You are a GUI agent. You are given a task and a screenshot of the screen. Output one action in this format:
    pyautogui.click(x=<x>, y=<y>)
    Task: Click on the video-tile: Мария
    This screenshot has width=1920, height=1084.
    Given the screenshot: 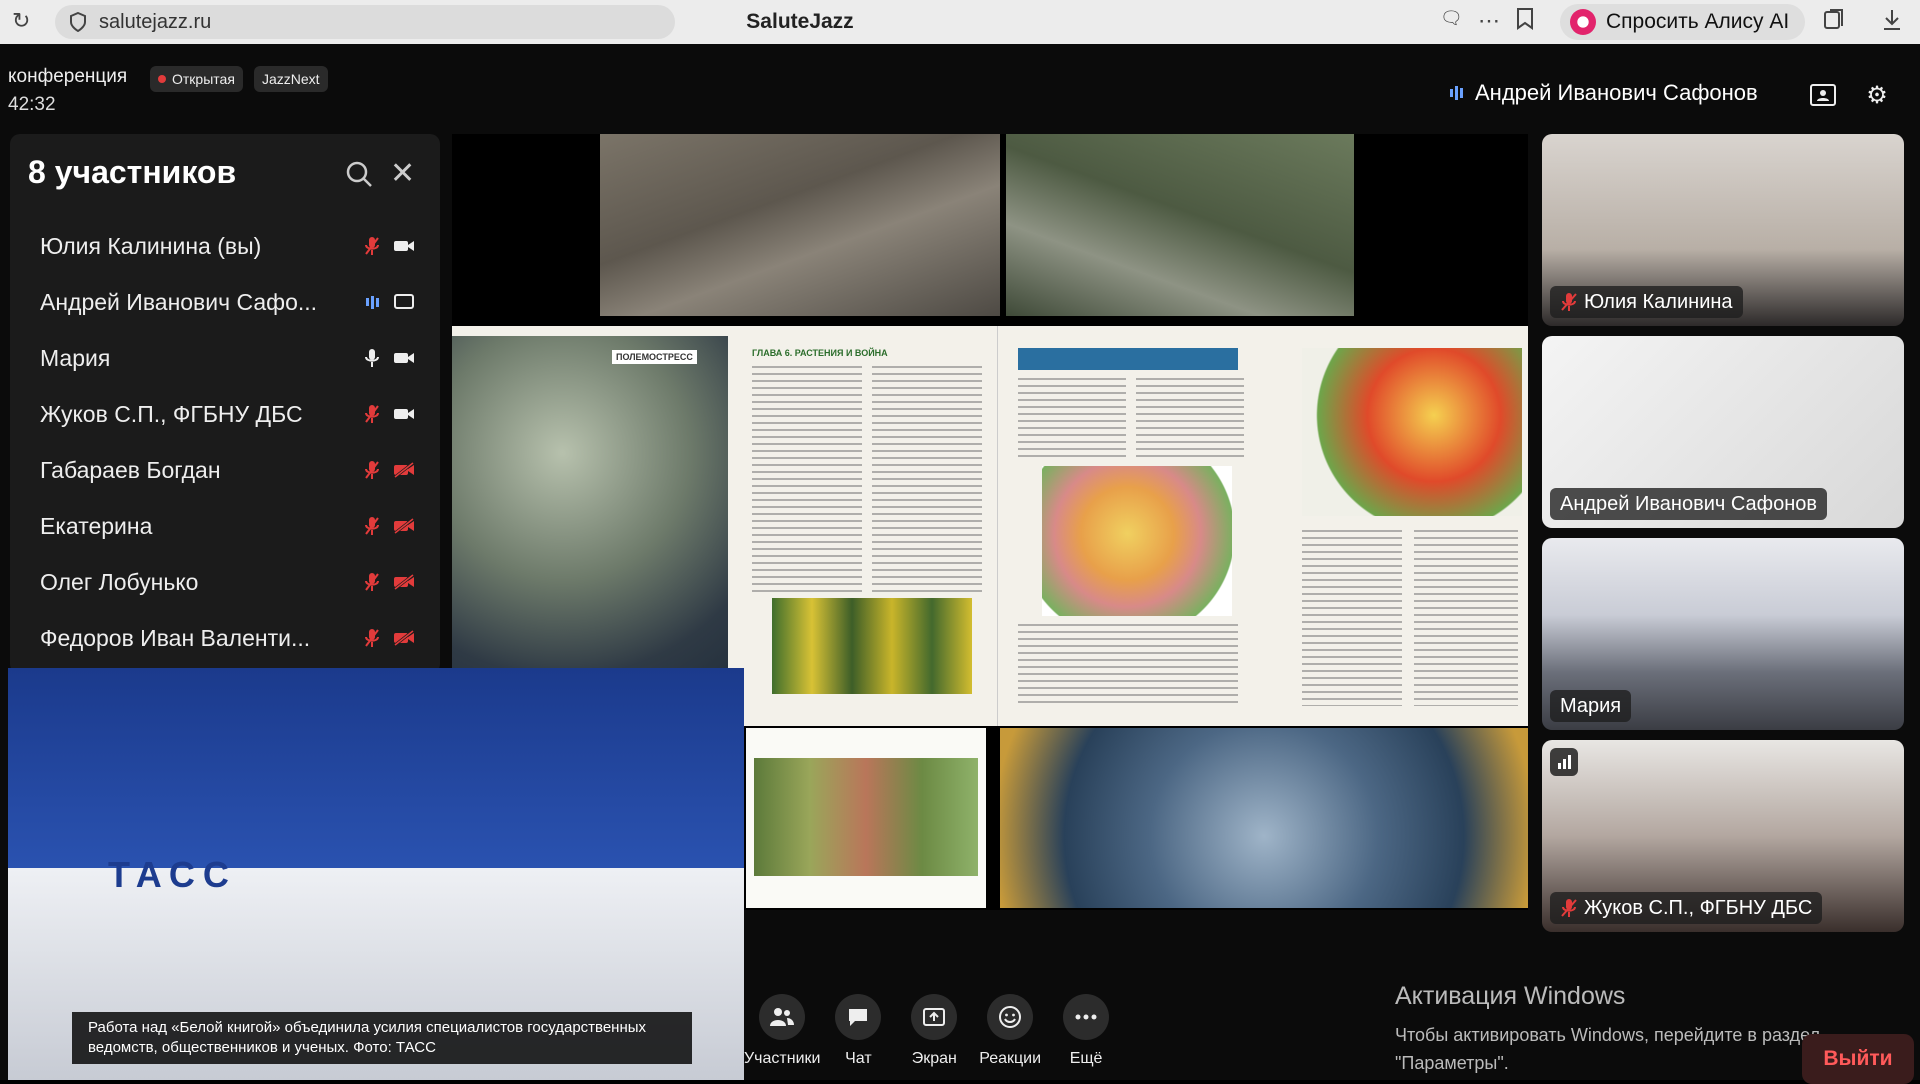 What is the action you would take?
    pyautogui.click(x=1723, y=634)
    